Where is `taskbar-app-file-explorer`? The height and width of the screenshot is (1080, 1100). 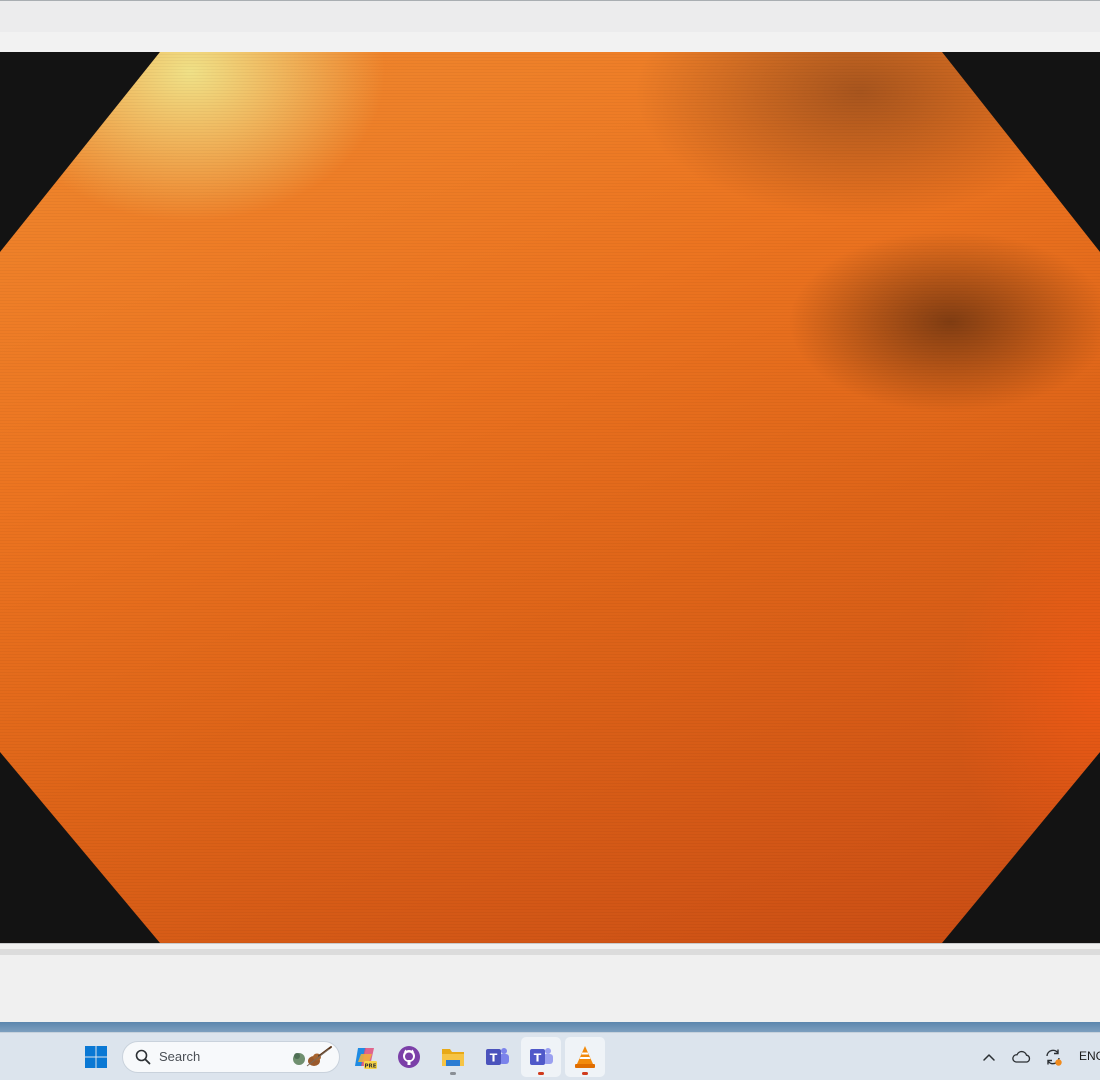
taskbar-app-file-explorer is located at coordinates (453, 1057).